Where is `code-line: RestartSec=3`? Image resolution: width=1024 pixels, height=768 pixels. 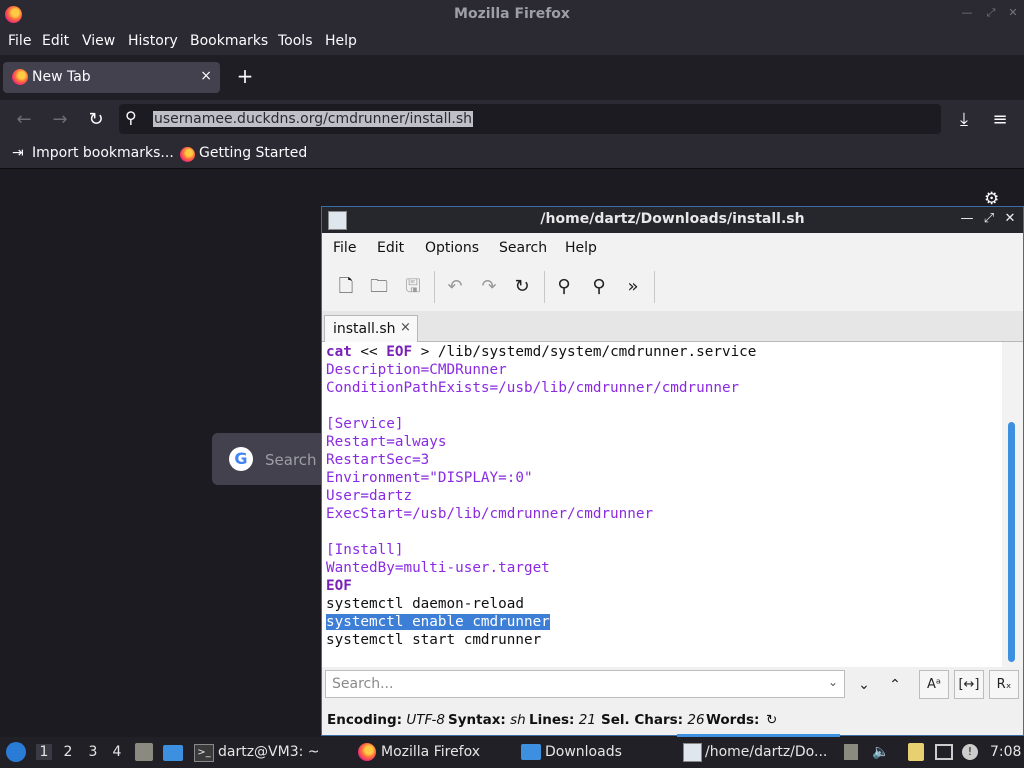
code-line: RestartSec=3 is located at coordinates (378, 460).